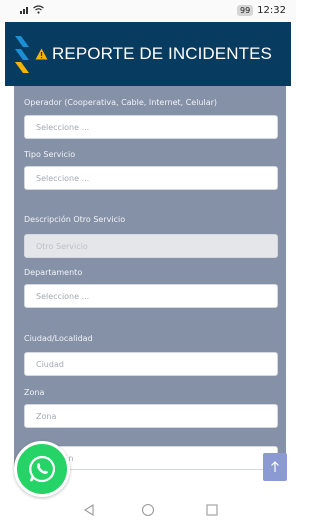  Describe the element at coordinates (148, 11) in the screenshot. I see `status-bar: 99 12:32` at that location.